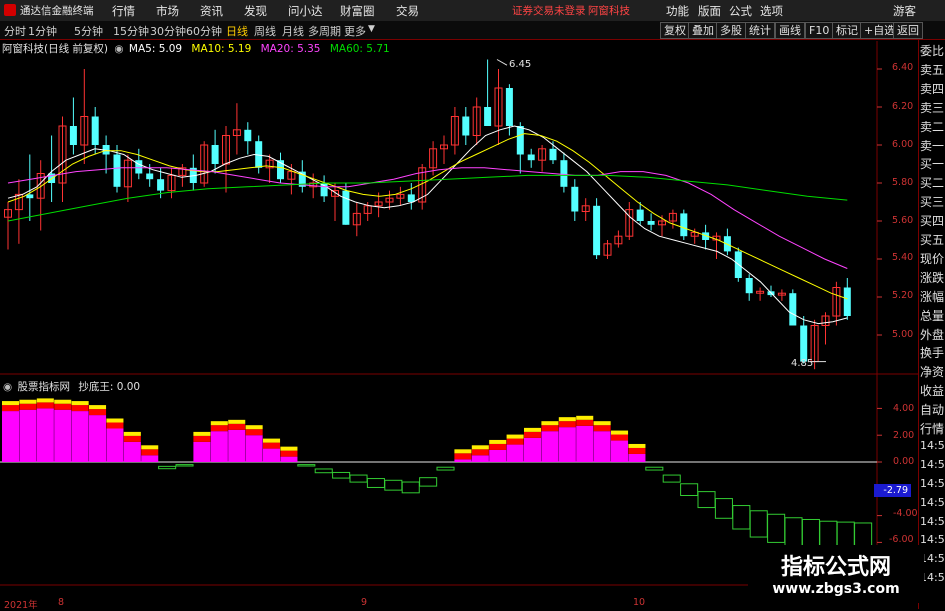 Image resolution: width=945 pixels, height=611 pixels. I want to click on watermark-title: 指标公式网, so click(835, 567).